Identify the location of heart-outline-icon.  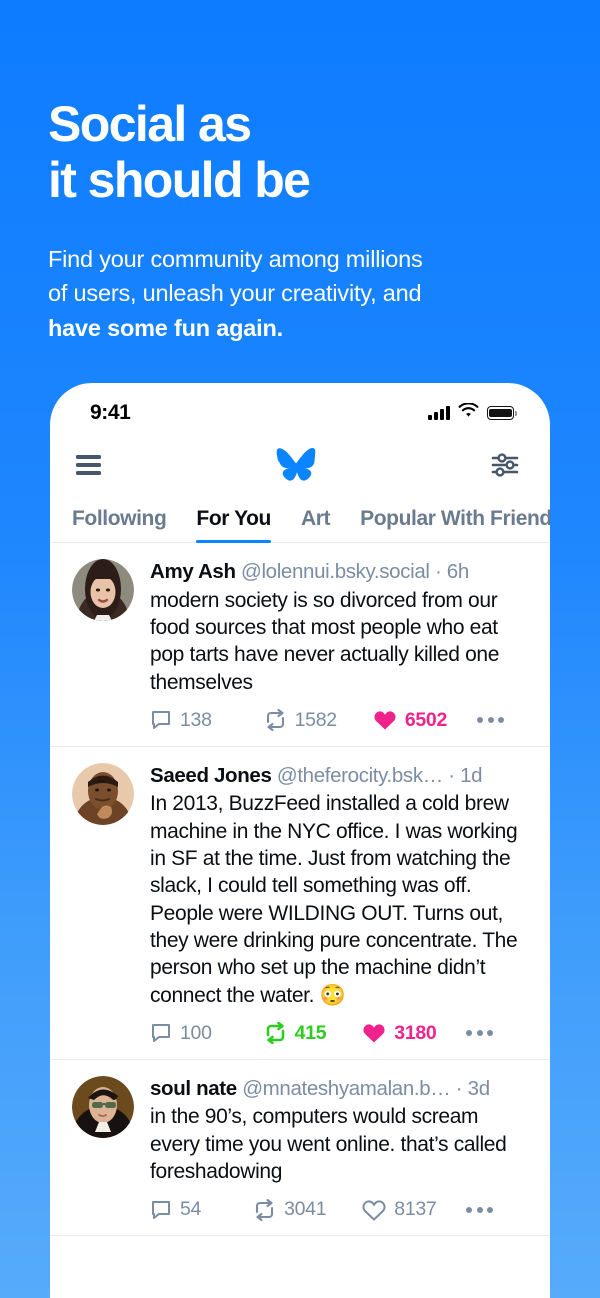
(374, 1210).